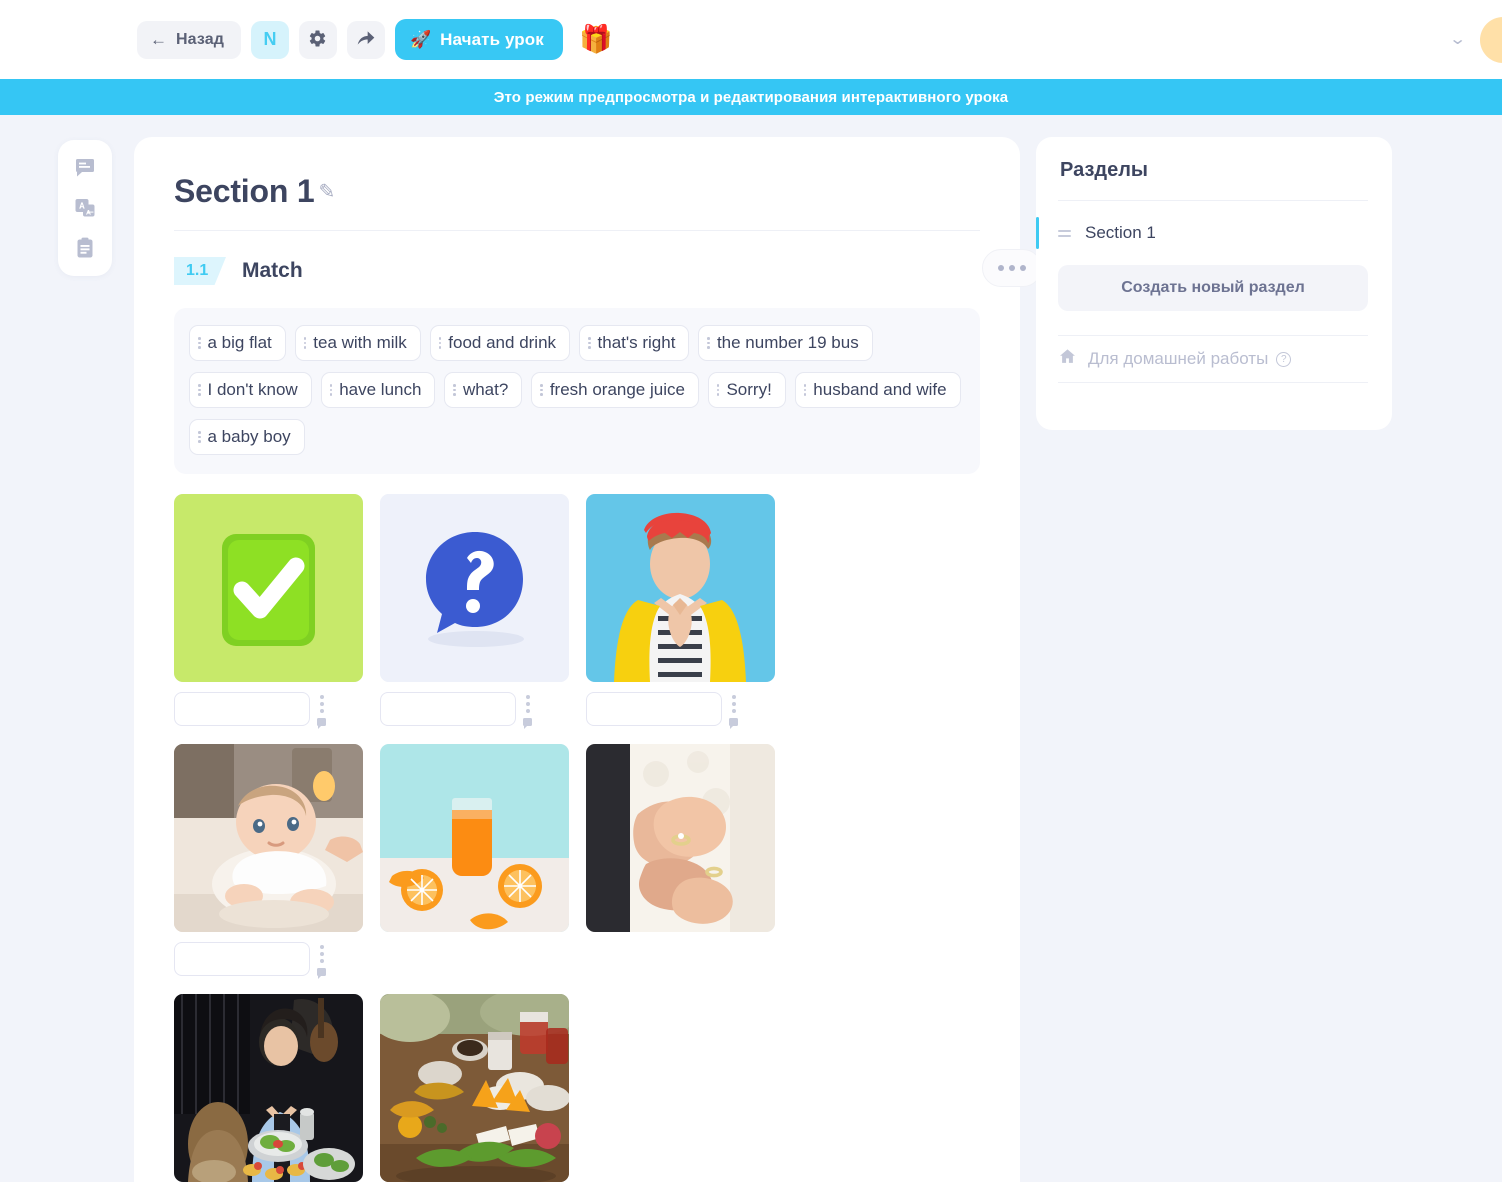 This screenshot has width=1502, height=1182. I want to click on settings-button, so click(317, 39).